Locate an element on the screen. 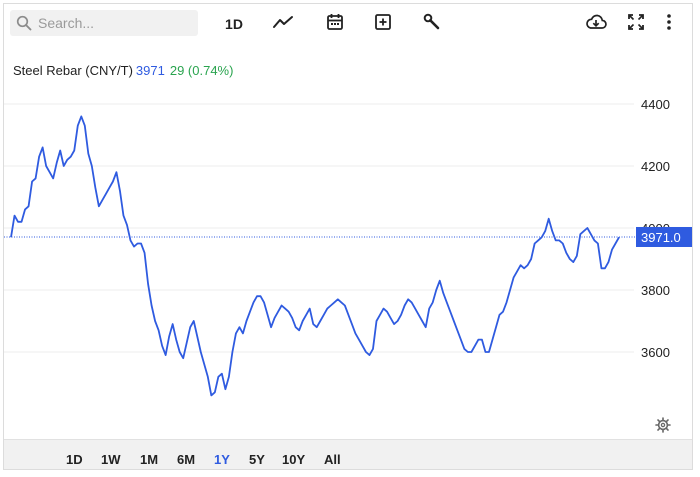 The width and height of the screenshot is (700, 477). date-range-button is located at coordinates (335, 24).